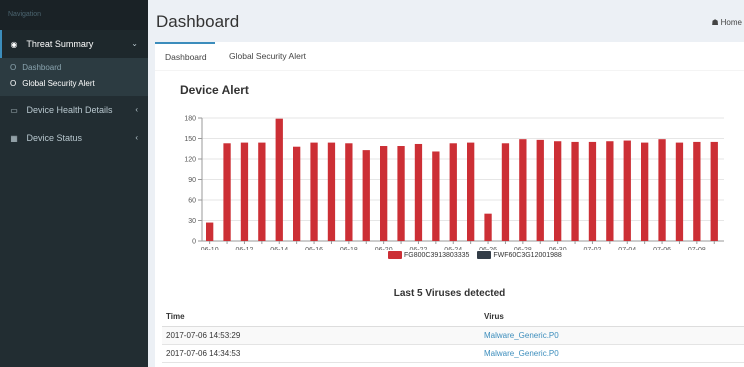  I want to click on x-tick-label: 06-26, so click(488, 248).